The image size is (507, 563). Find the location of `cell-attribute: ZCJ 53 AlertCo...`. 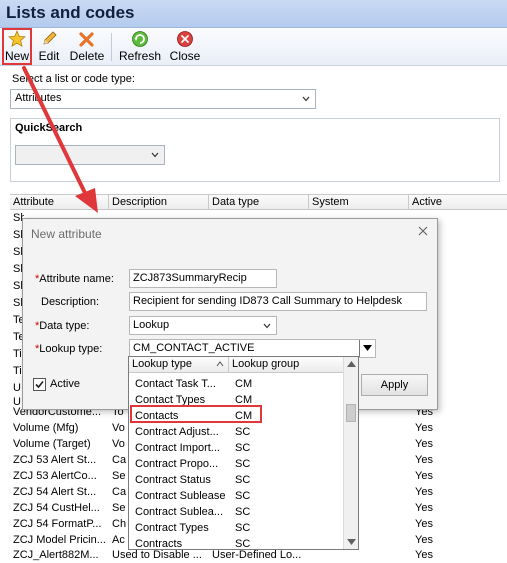

cell-attribute: ZCJ 53 AlertCo... is located at coordinates (55, 476).